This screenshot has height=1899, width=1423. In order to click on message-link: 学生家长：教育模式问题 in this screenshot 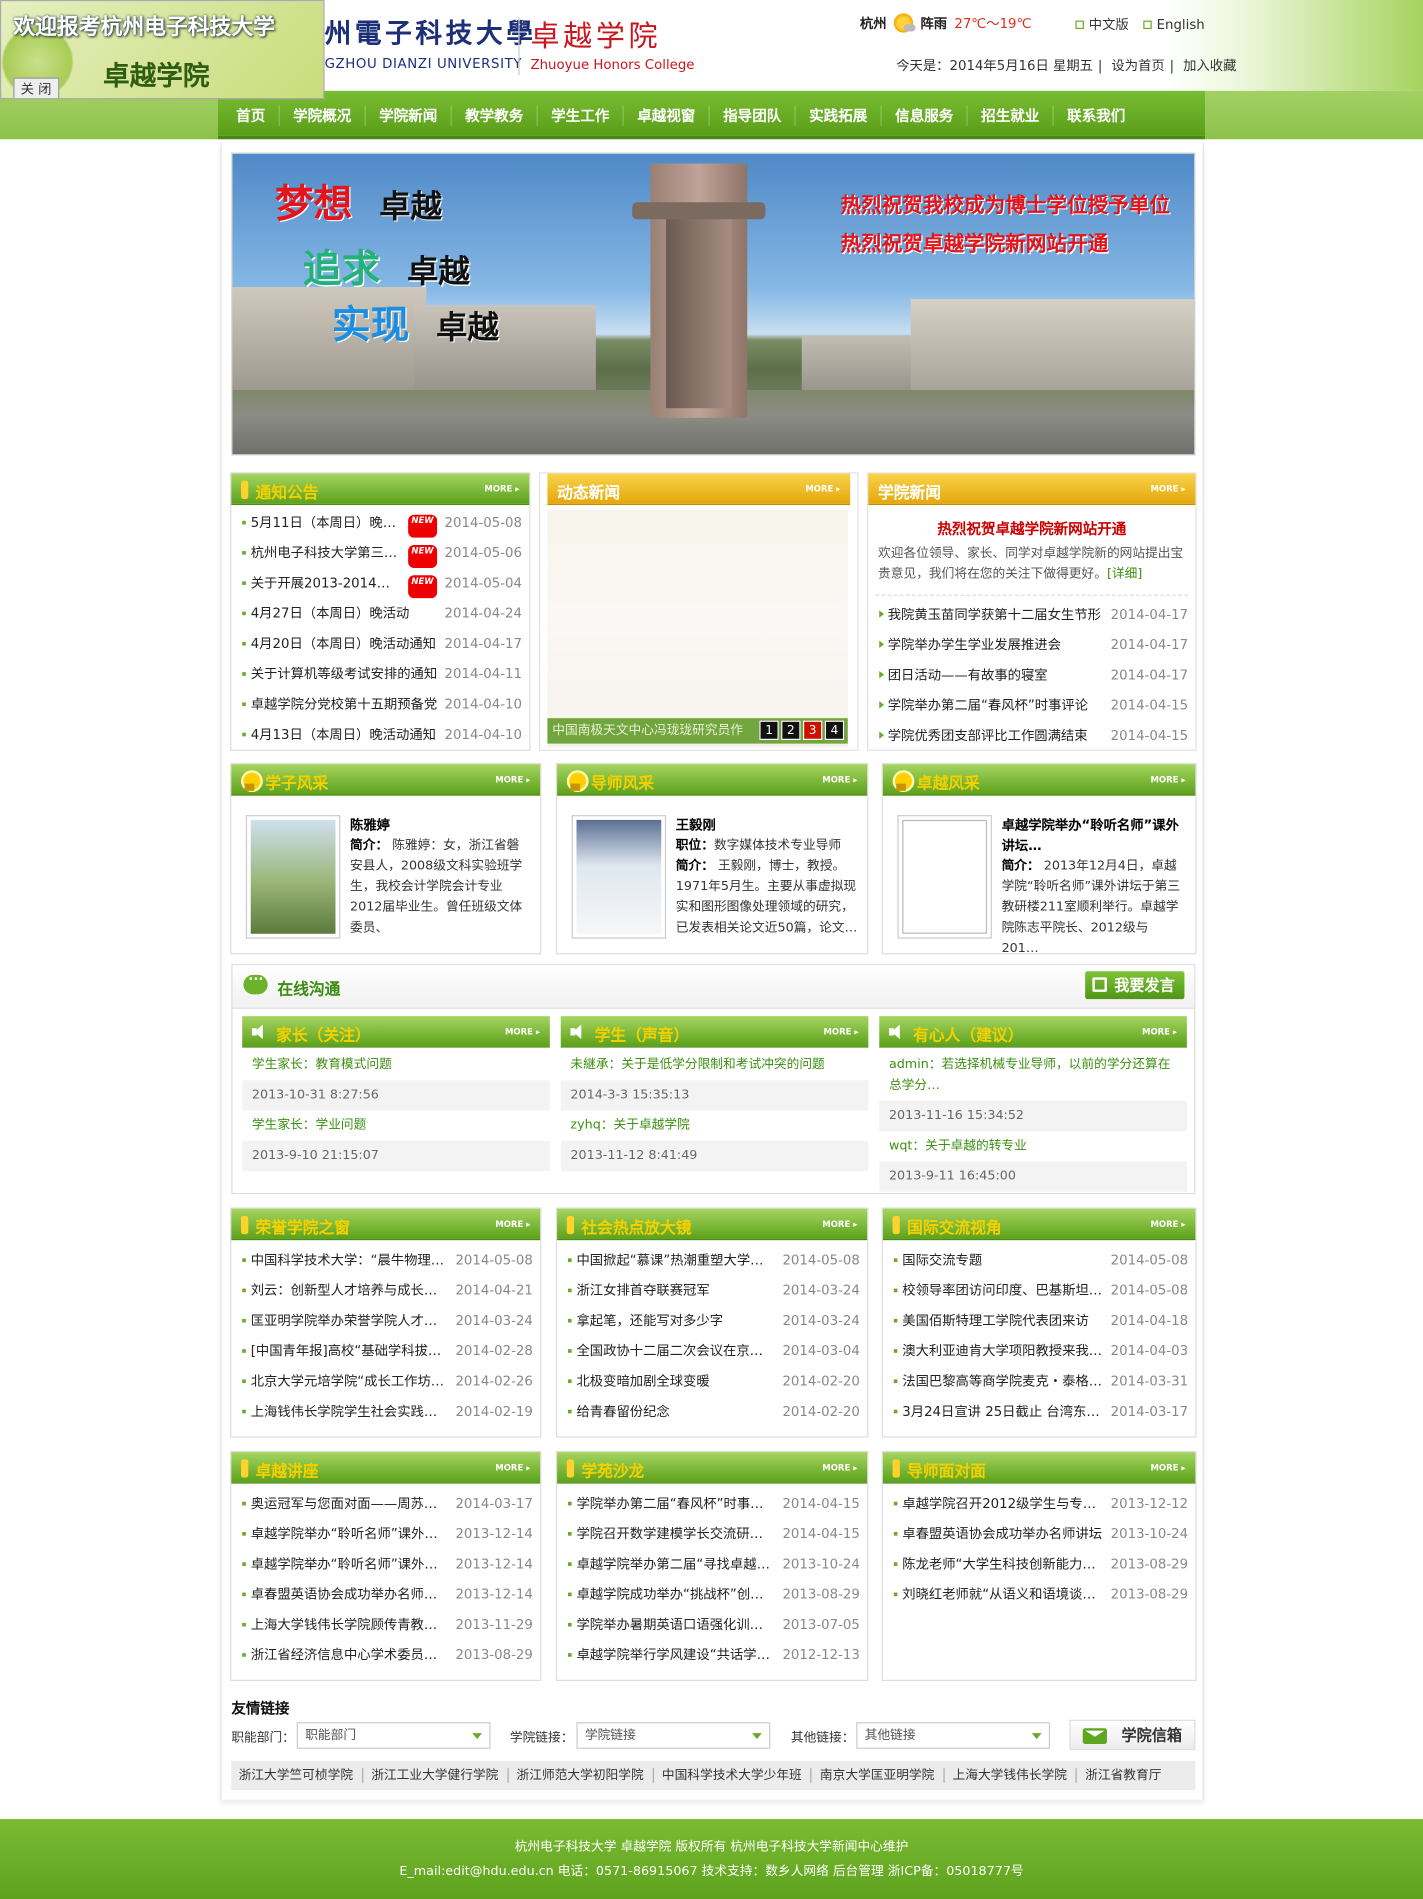, I will do `click(396, 1065)`.